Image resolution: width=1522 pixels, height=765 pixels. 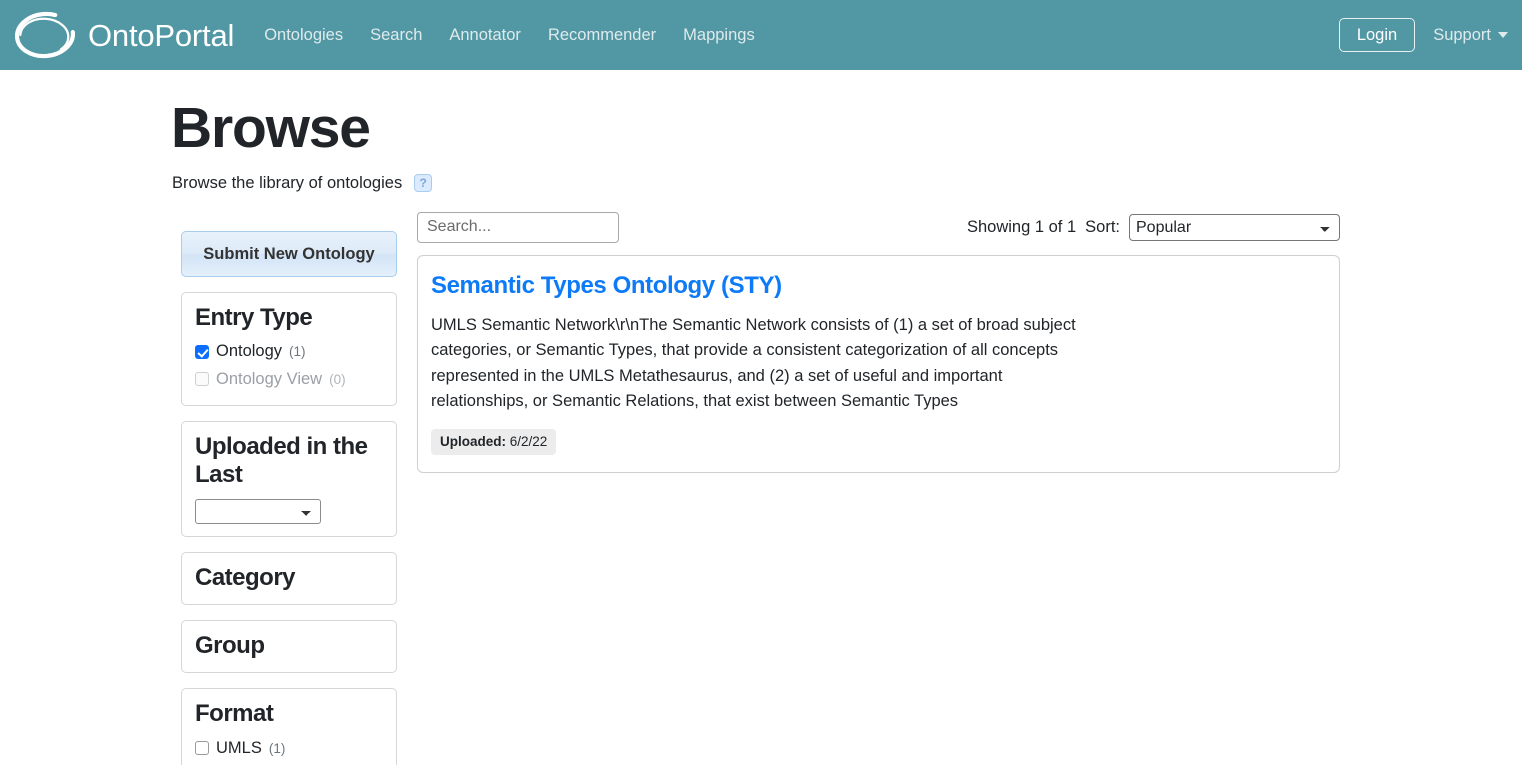 I want to click on facet-option-ontology-view: Ontology View (0), so click(x=289, y=379).